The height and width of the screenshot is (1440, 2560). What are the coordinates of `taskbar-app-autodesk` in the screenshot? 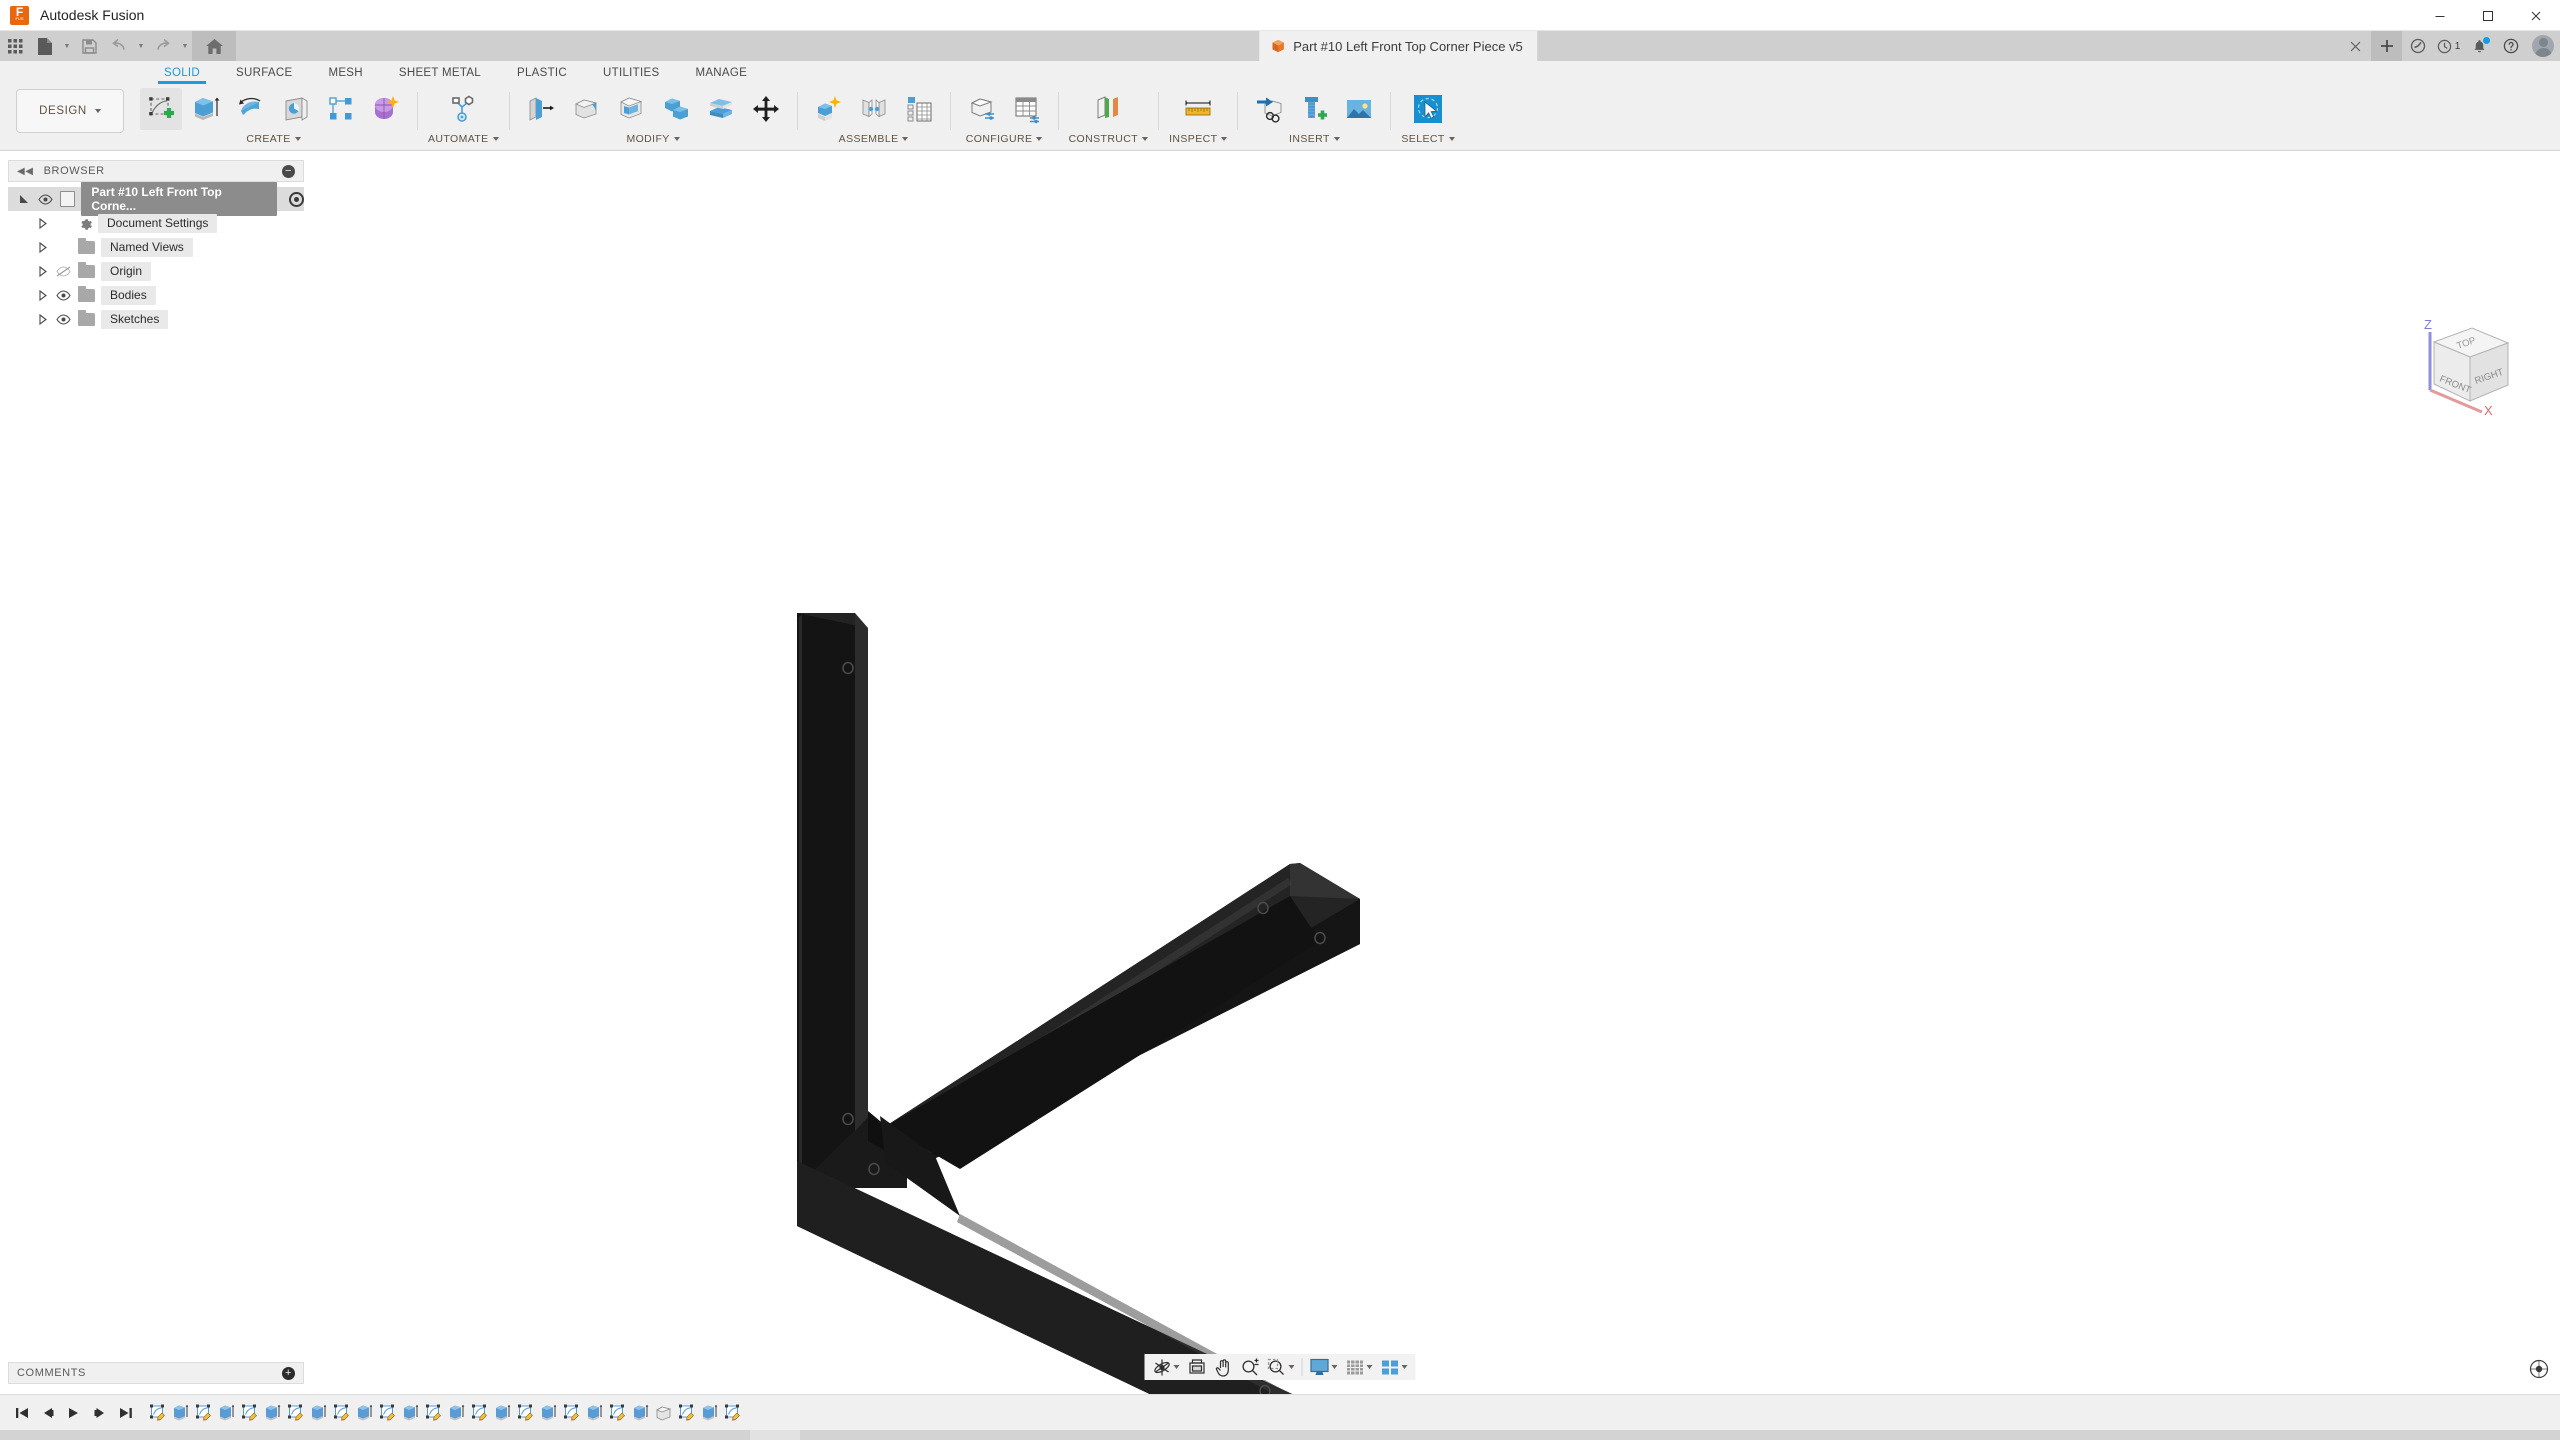 It's located at (425, 1435).